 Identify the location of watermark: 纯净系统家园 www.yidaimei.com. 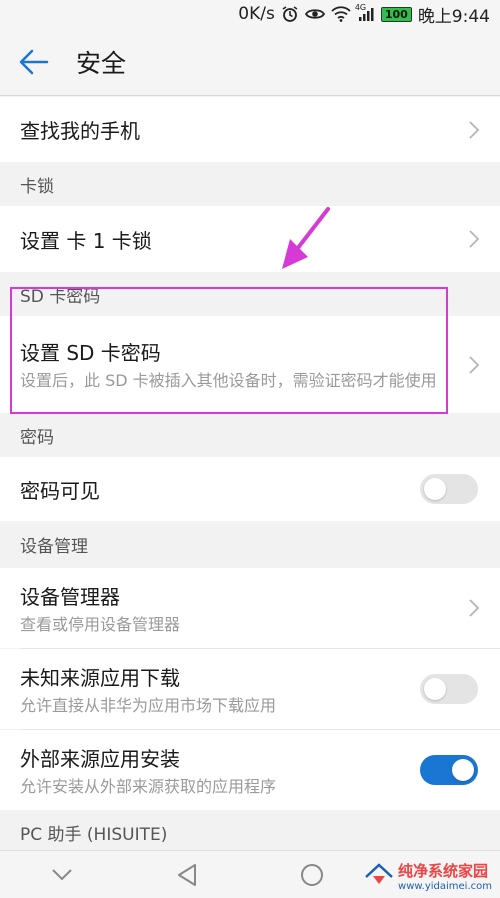
(428, 876).